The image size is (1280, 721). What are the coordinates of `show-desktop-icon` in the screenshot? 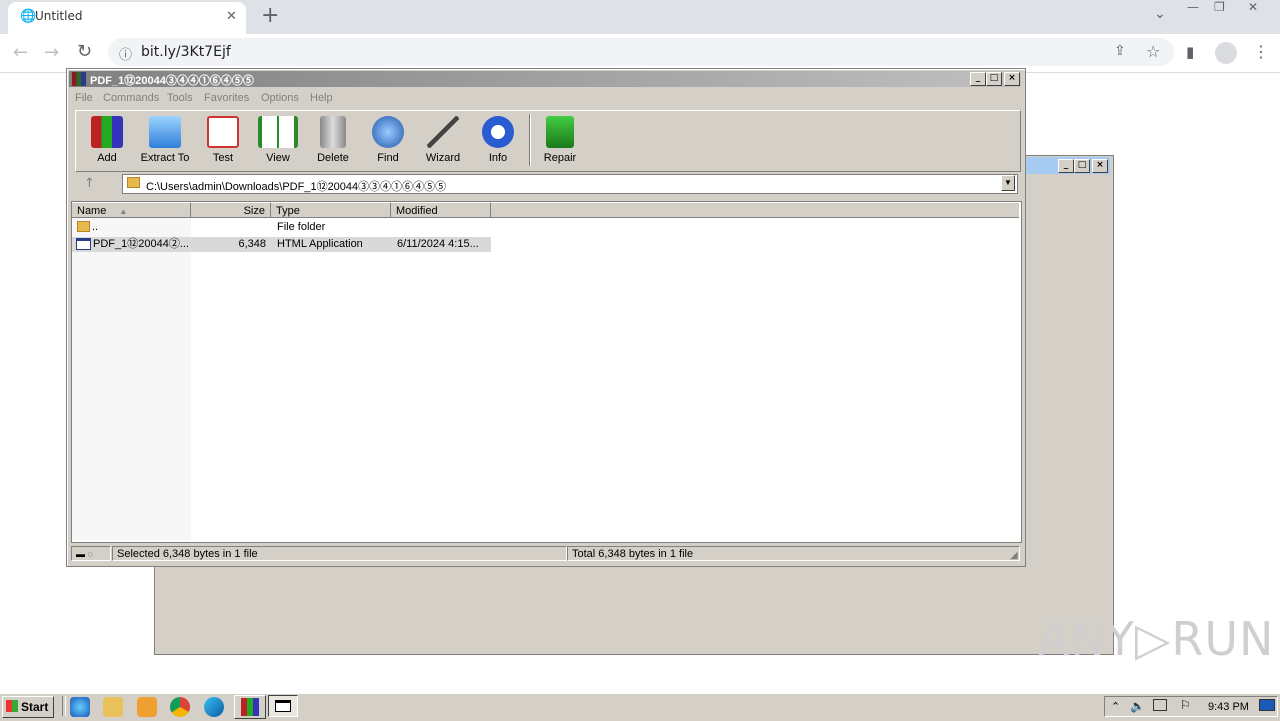 It's located at (1267, 705).